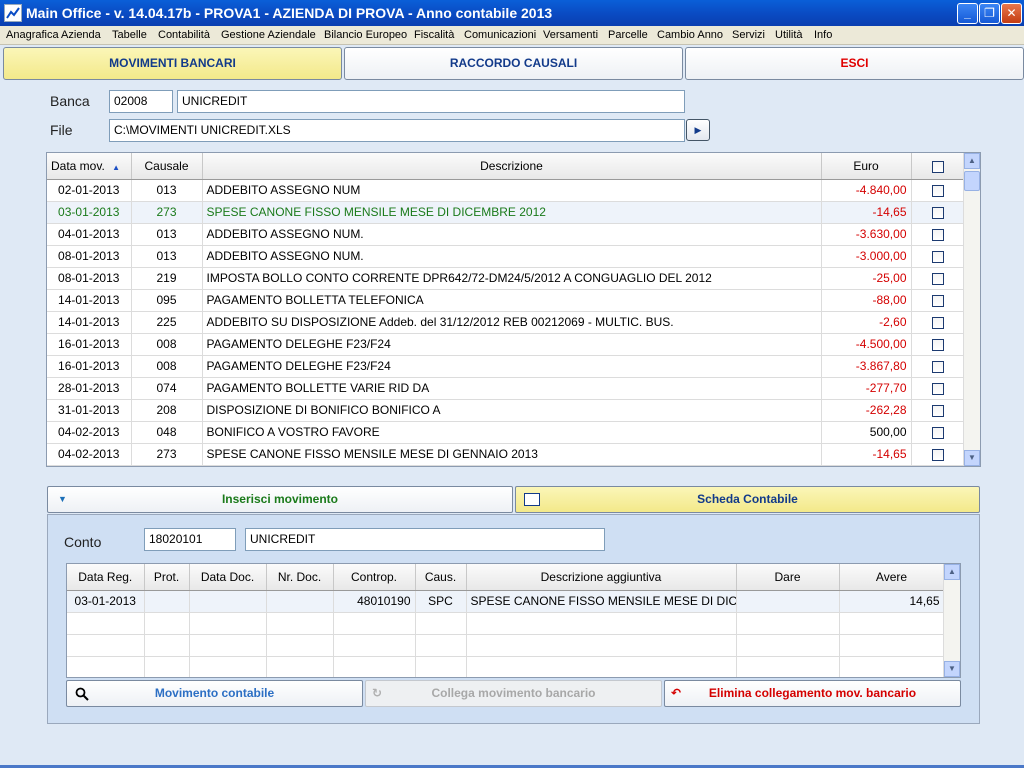 Image resolution: width=1024 pixels, height=768 pixels. I want to click on menu-gestione-aziendale: Gestione Aziendale, so click(268, 35).